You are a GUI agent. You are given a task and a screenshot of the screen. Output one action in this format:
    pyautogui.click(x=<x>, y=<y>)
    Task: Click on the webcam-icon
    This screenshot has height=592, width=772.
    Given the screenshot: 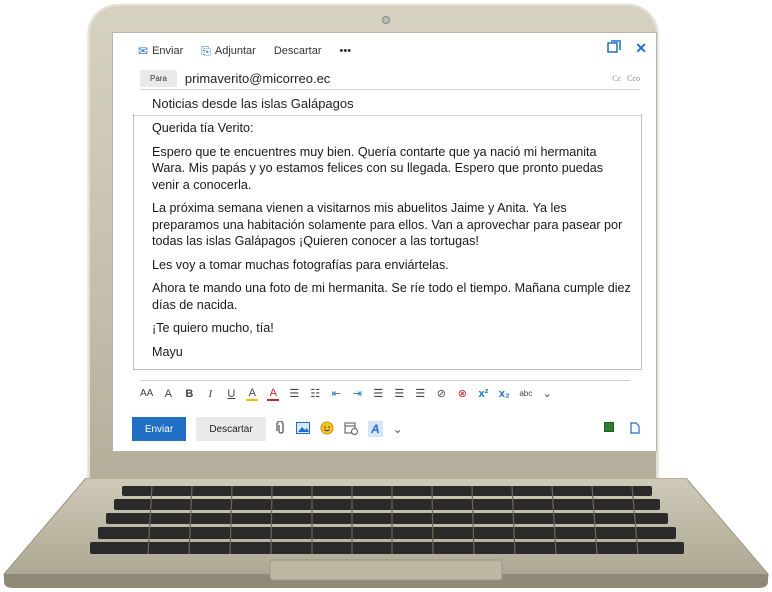 What is the action you would take?
    pyautogui.click(x=386, y=20)
    